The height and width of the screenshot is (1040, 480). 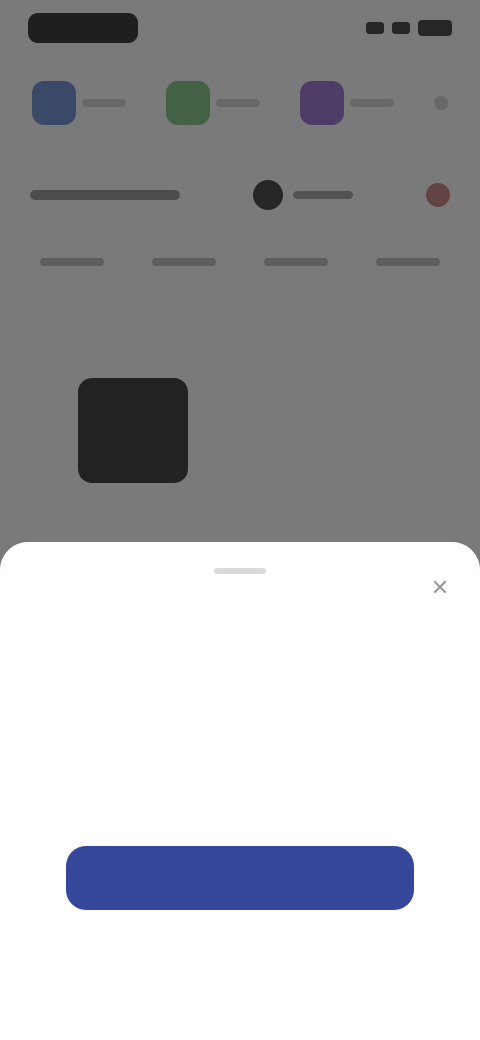 I want to click on sheet-grabber, so click(x=240, y=571).